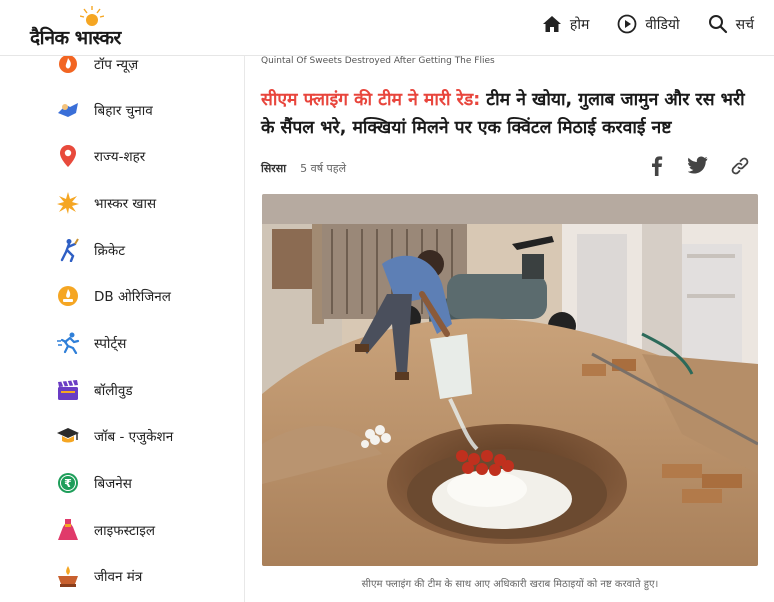  Describe the element at coordinates (68, 343) in the screenshot. I see `running-icon` at that location.